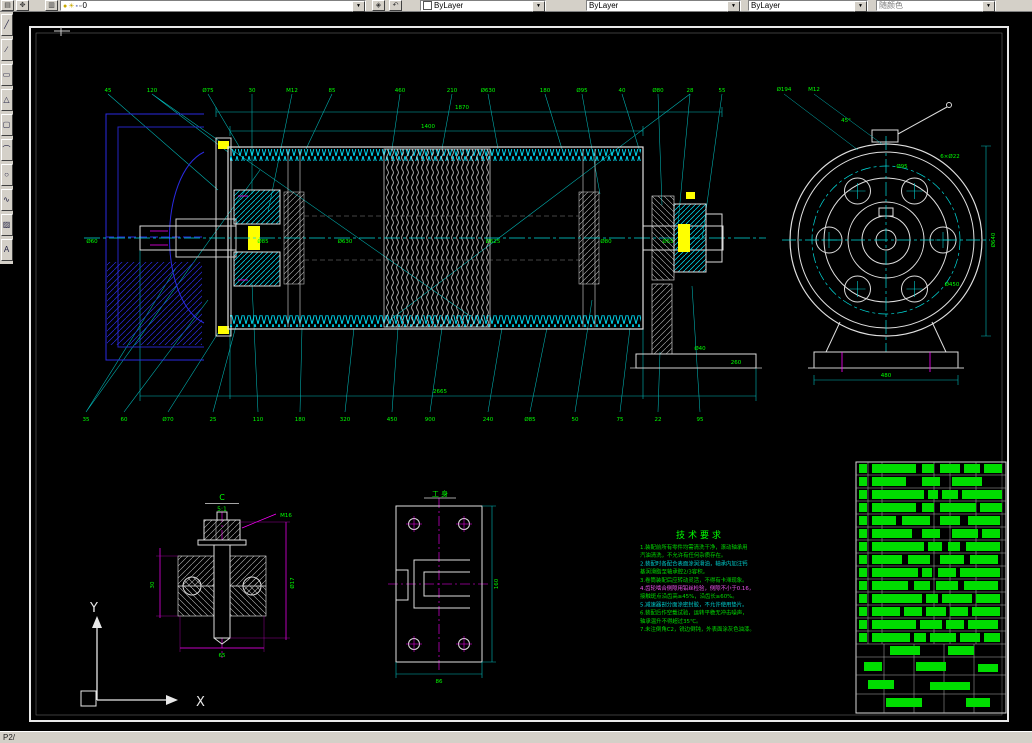 Image resolution: width=1032 pixels, height=743 pixels. Describe the element at coordinates (952, 284) in the screenshot. I see `dimension-label: Ø450` at that location.